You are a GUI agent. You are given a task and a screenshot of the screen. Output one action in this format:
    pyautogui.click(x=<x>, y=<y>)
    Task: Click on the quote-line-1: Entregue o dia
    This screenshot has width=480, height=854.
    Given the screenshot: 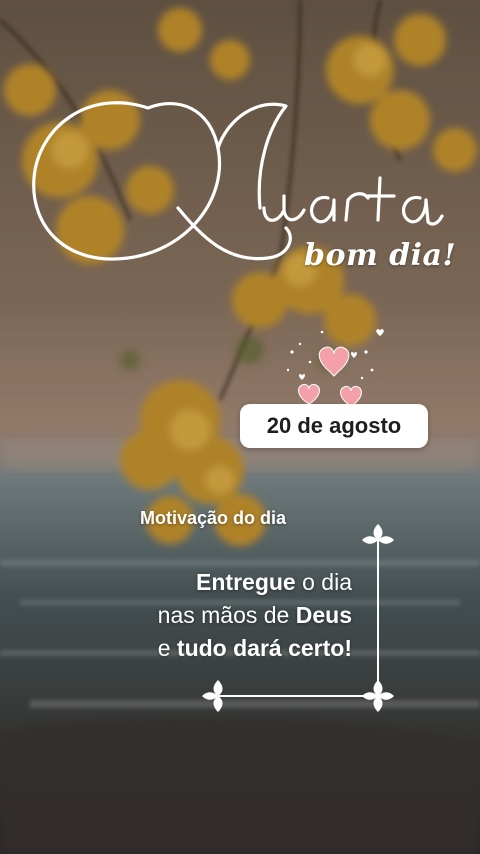 What is the action you would take?
    pyautogui.click(x=255, y=582)
    